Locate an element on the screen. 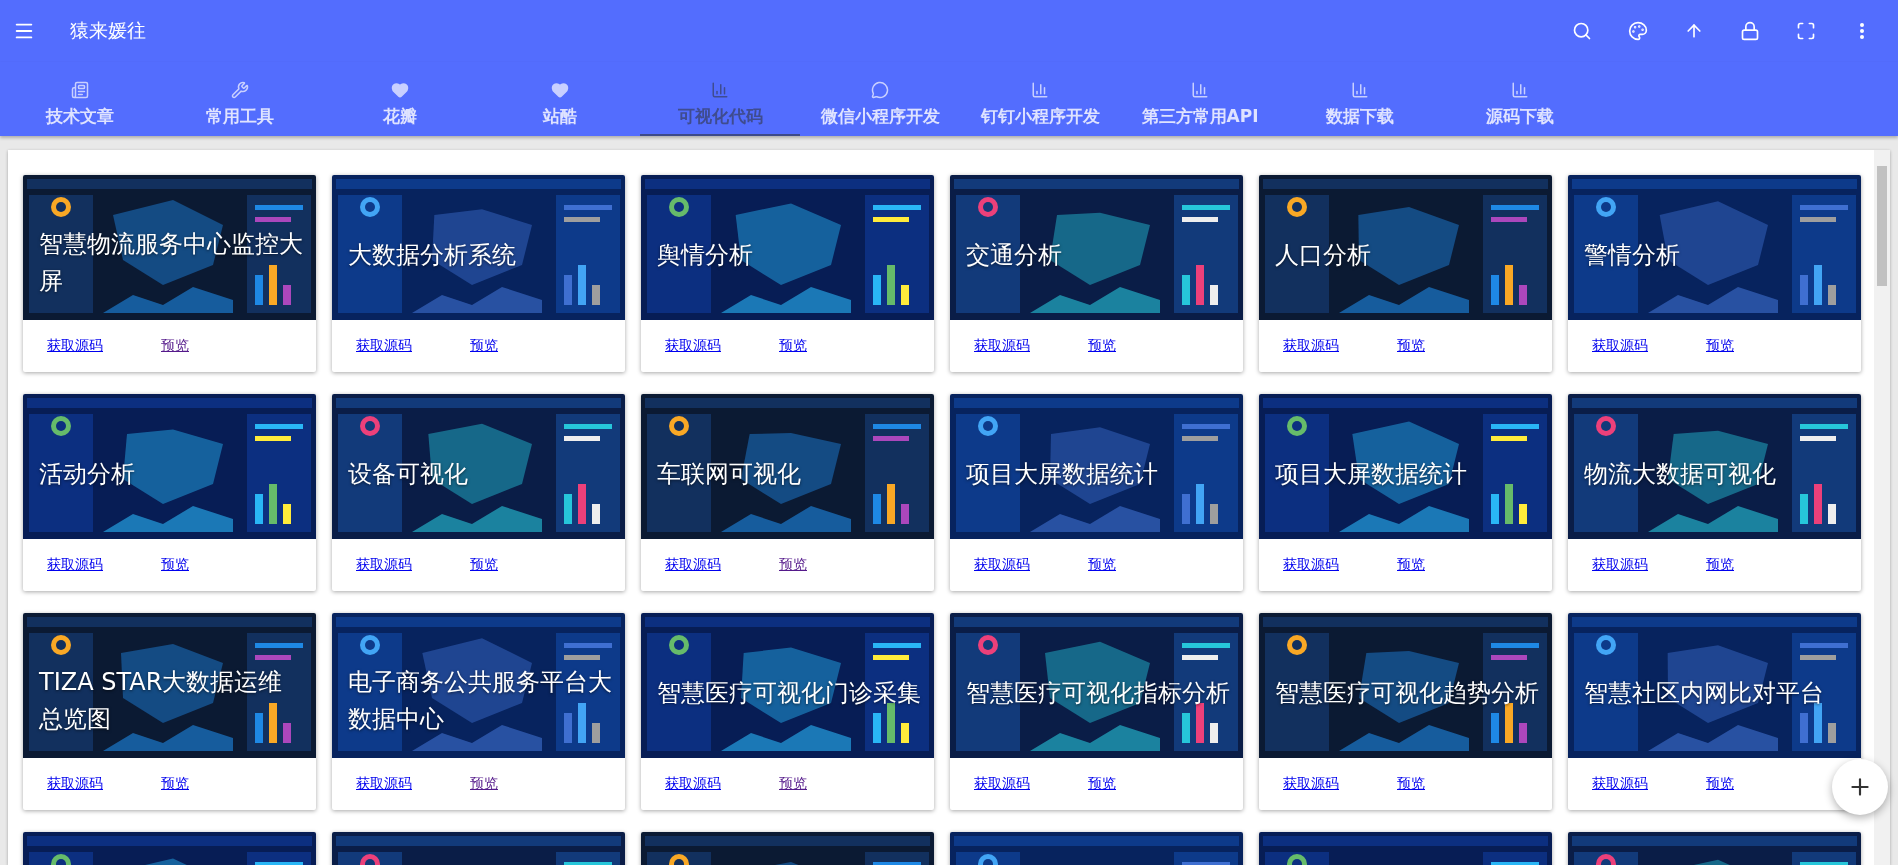 This screenshot has height=865, width=1898. chat-bubble-icon is located at coordinates (880, 90).